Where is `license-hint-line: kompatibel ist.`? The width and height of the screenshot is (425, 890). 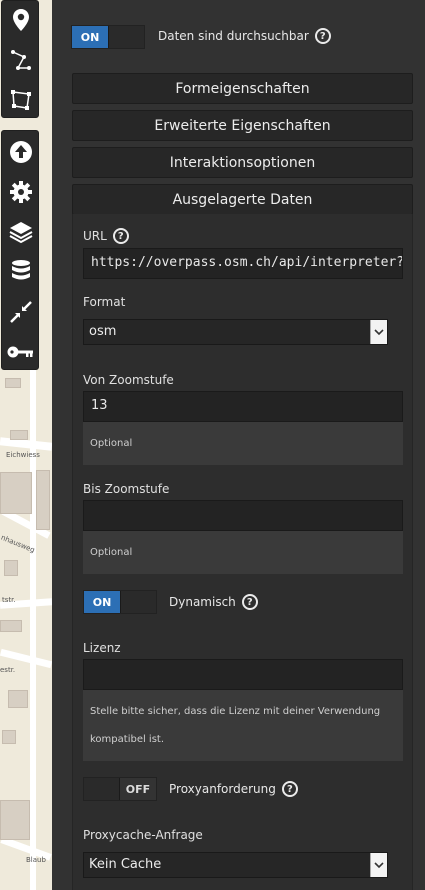
license-hint-line: kompatibel ist. is located at coordinates (127, 739).